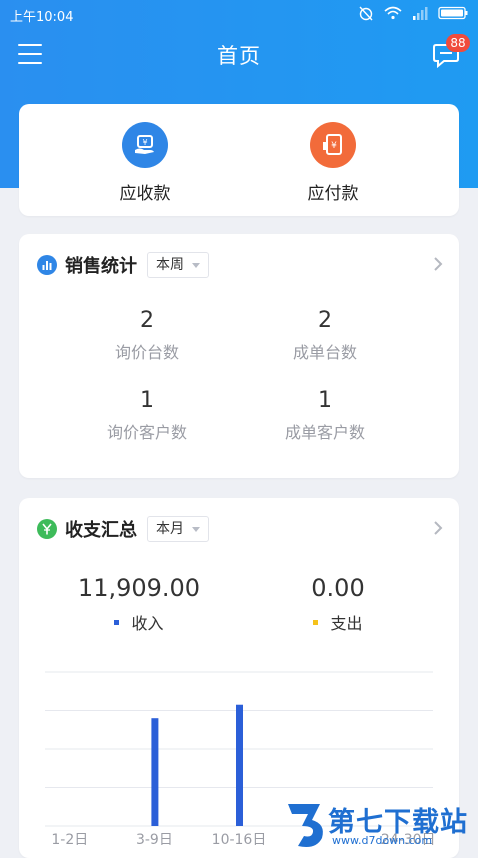 The width and height of the screenshot is (478, 858). I want to click on payable-icon: ¥, so click(333, 145).